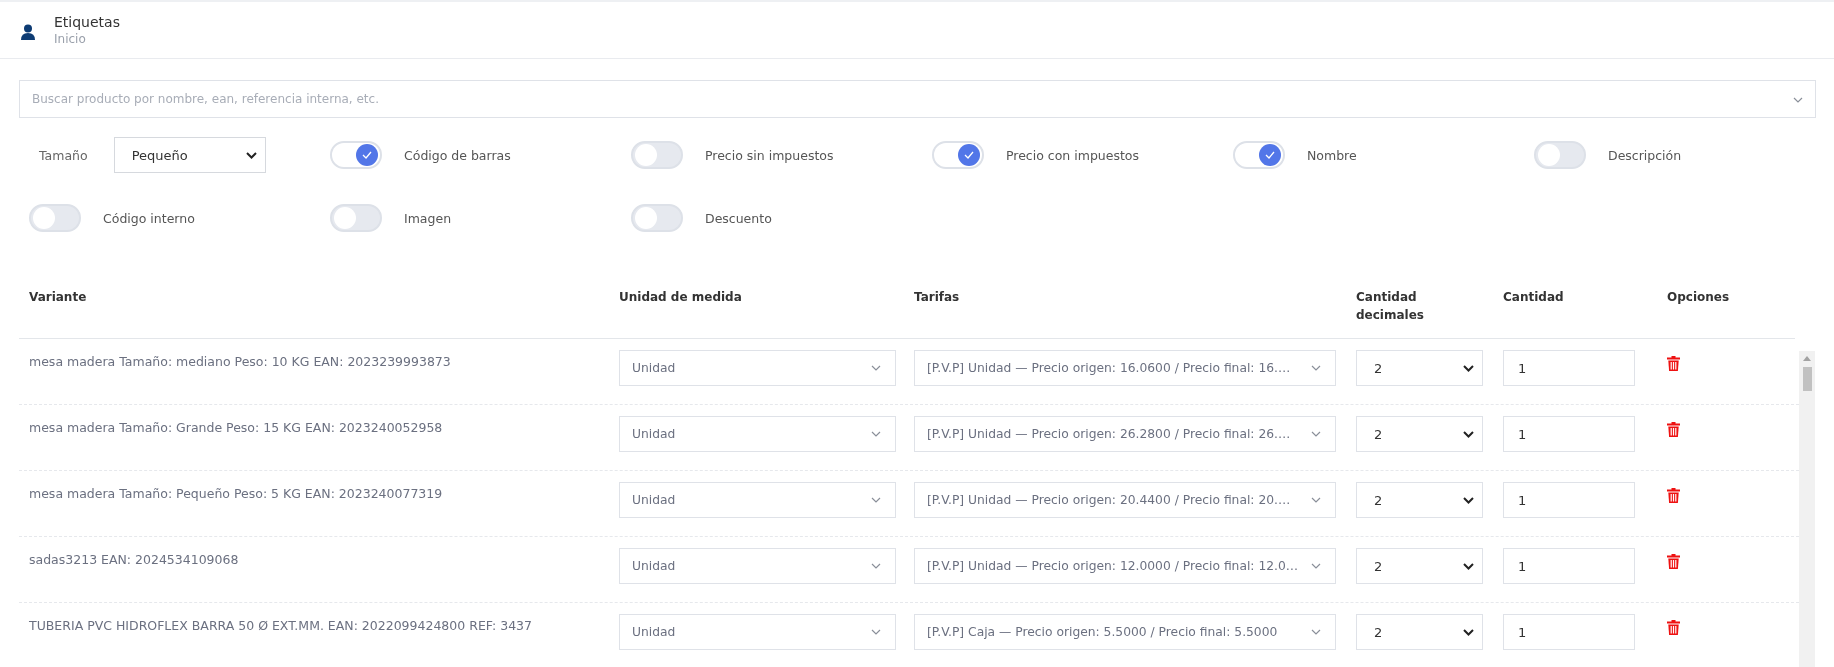  What do you see at coordinates (189, 155) in the screenshot?
I see `size-select: Pequeño` at bounding box center [189, 155].